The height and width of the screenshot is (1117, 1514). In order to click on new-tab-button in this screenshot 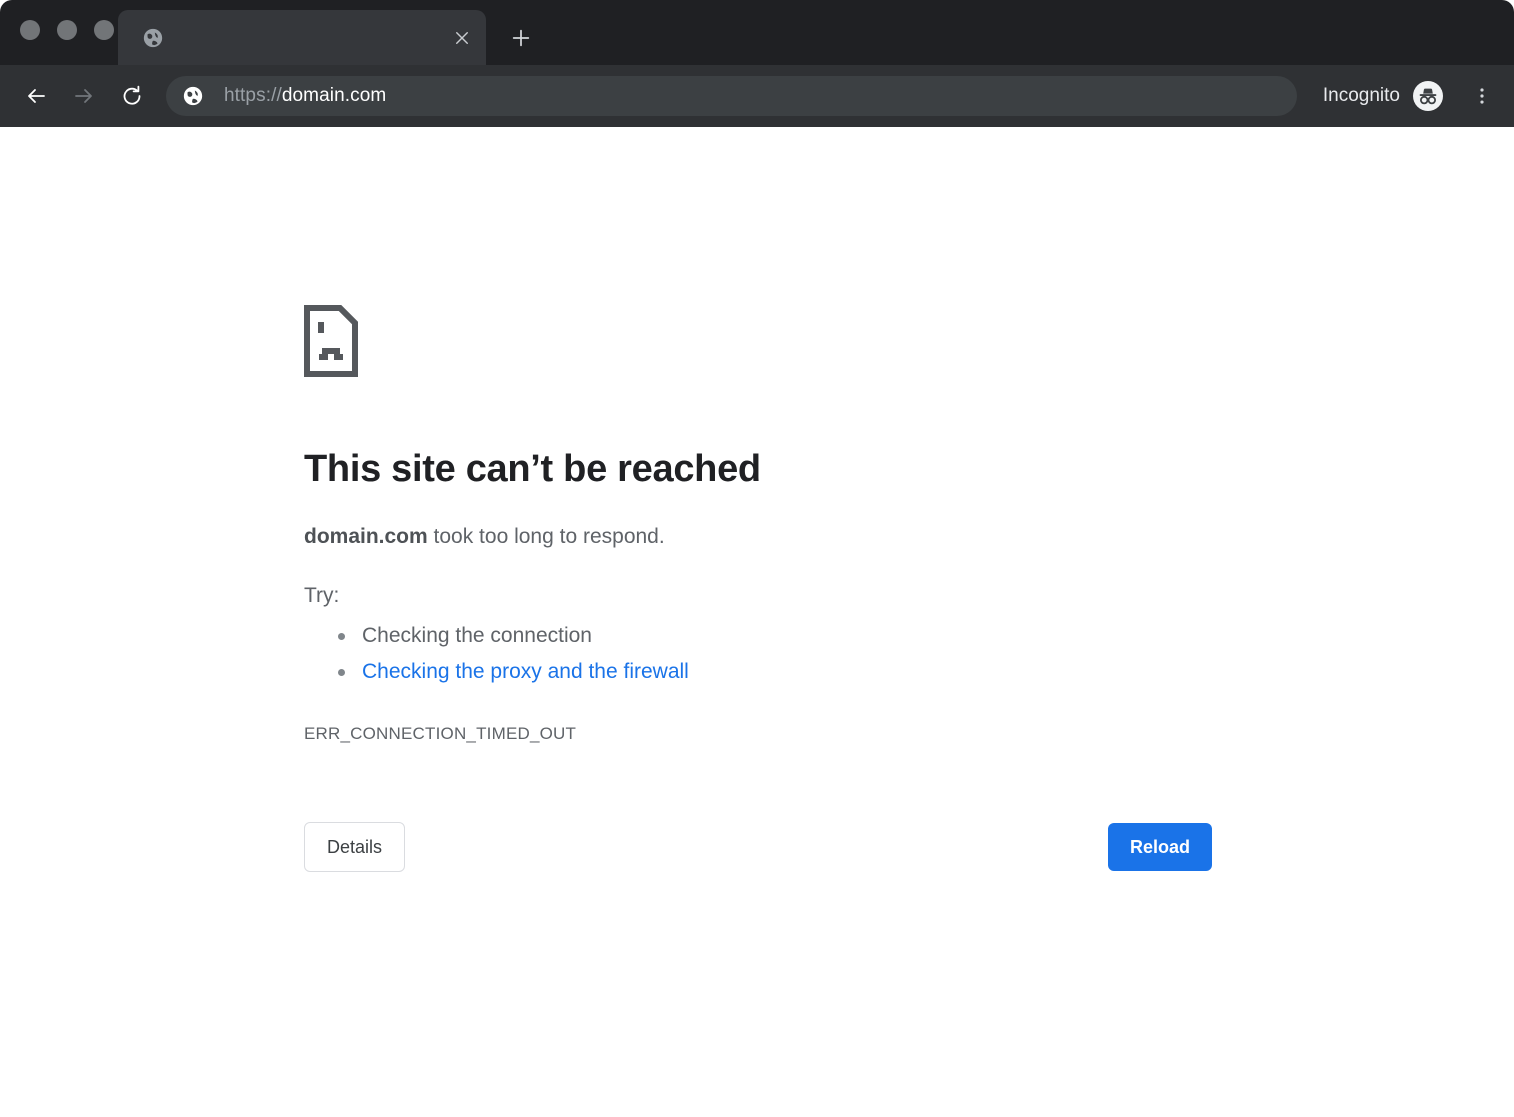, I will do `click(521, 38)`.